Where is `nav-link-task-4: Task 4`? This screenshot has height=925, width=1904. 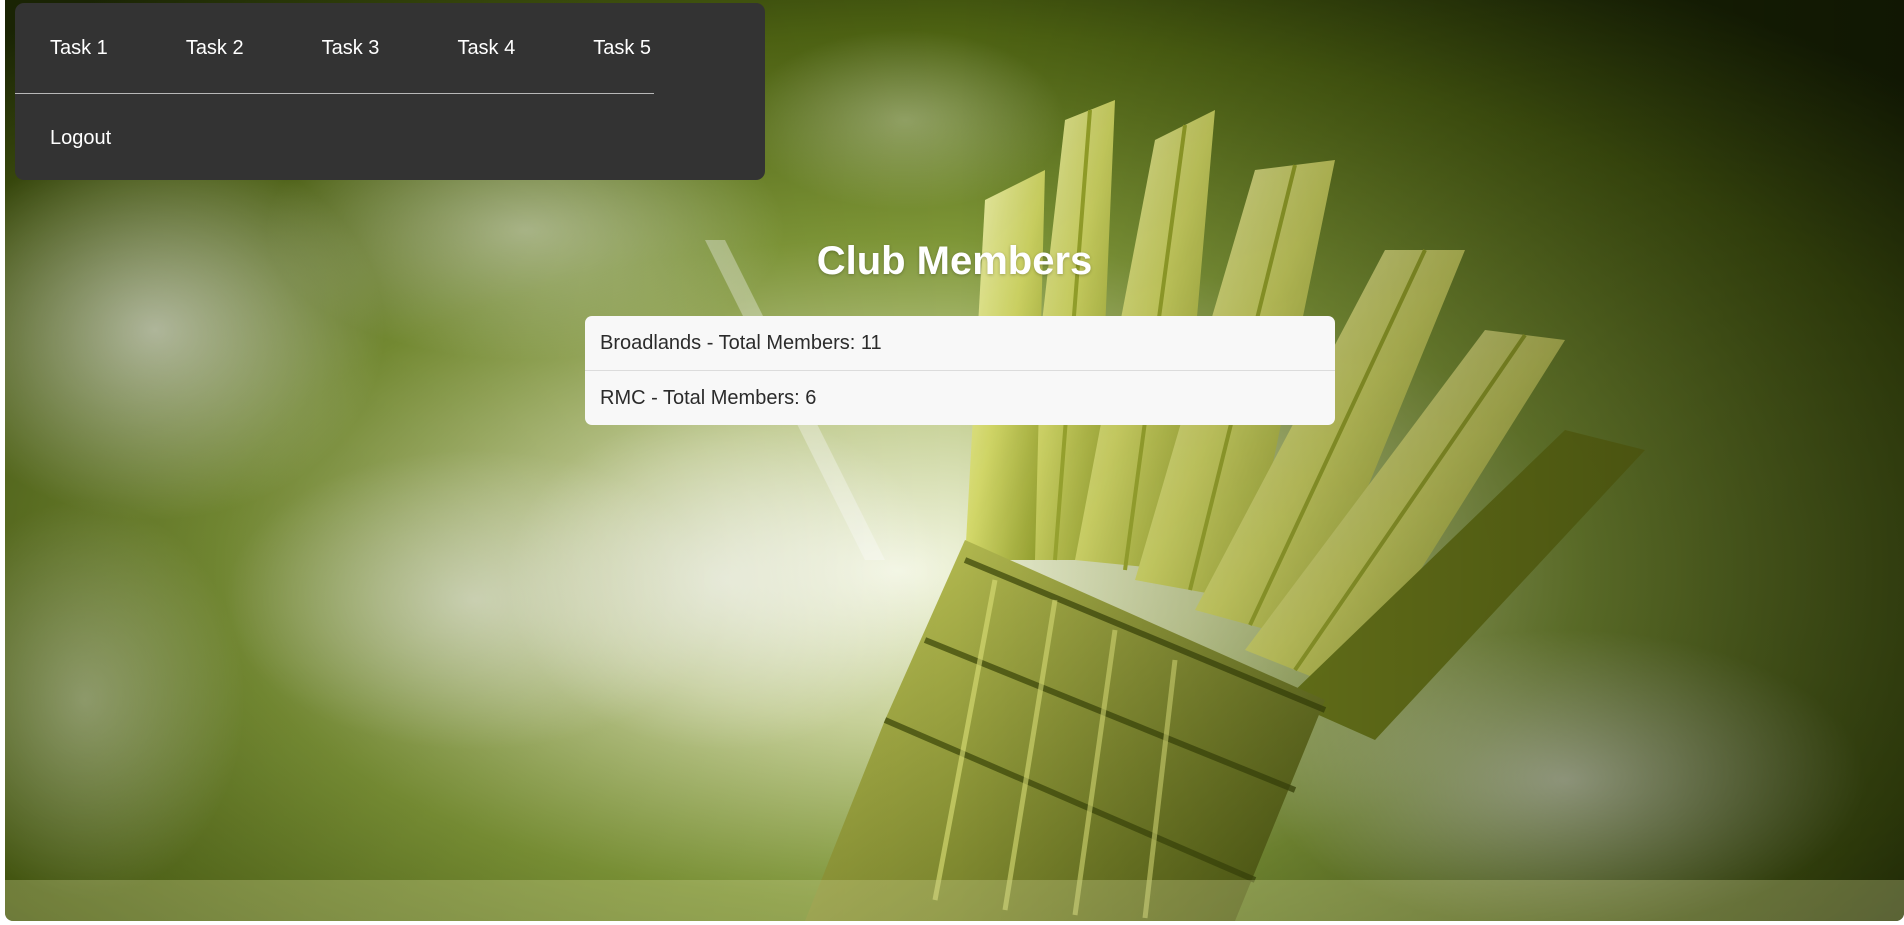 nav-link-task-4: Task 4 is located at coordinates (468, 48).